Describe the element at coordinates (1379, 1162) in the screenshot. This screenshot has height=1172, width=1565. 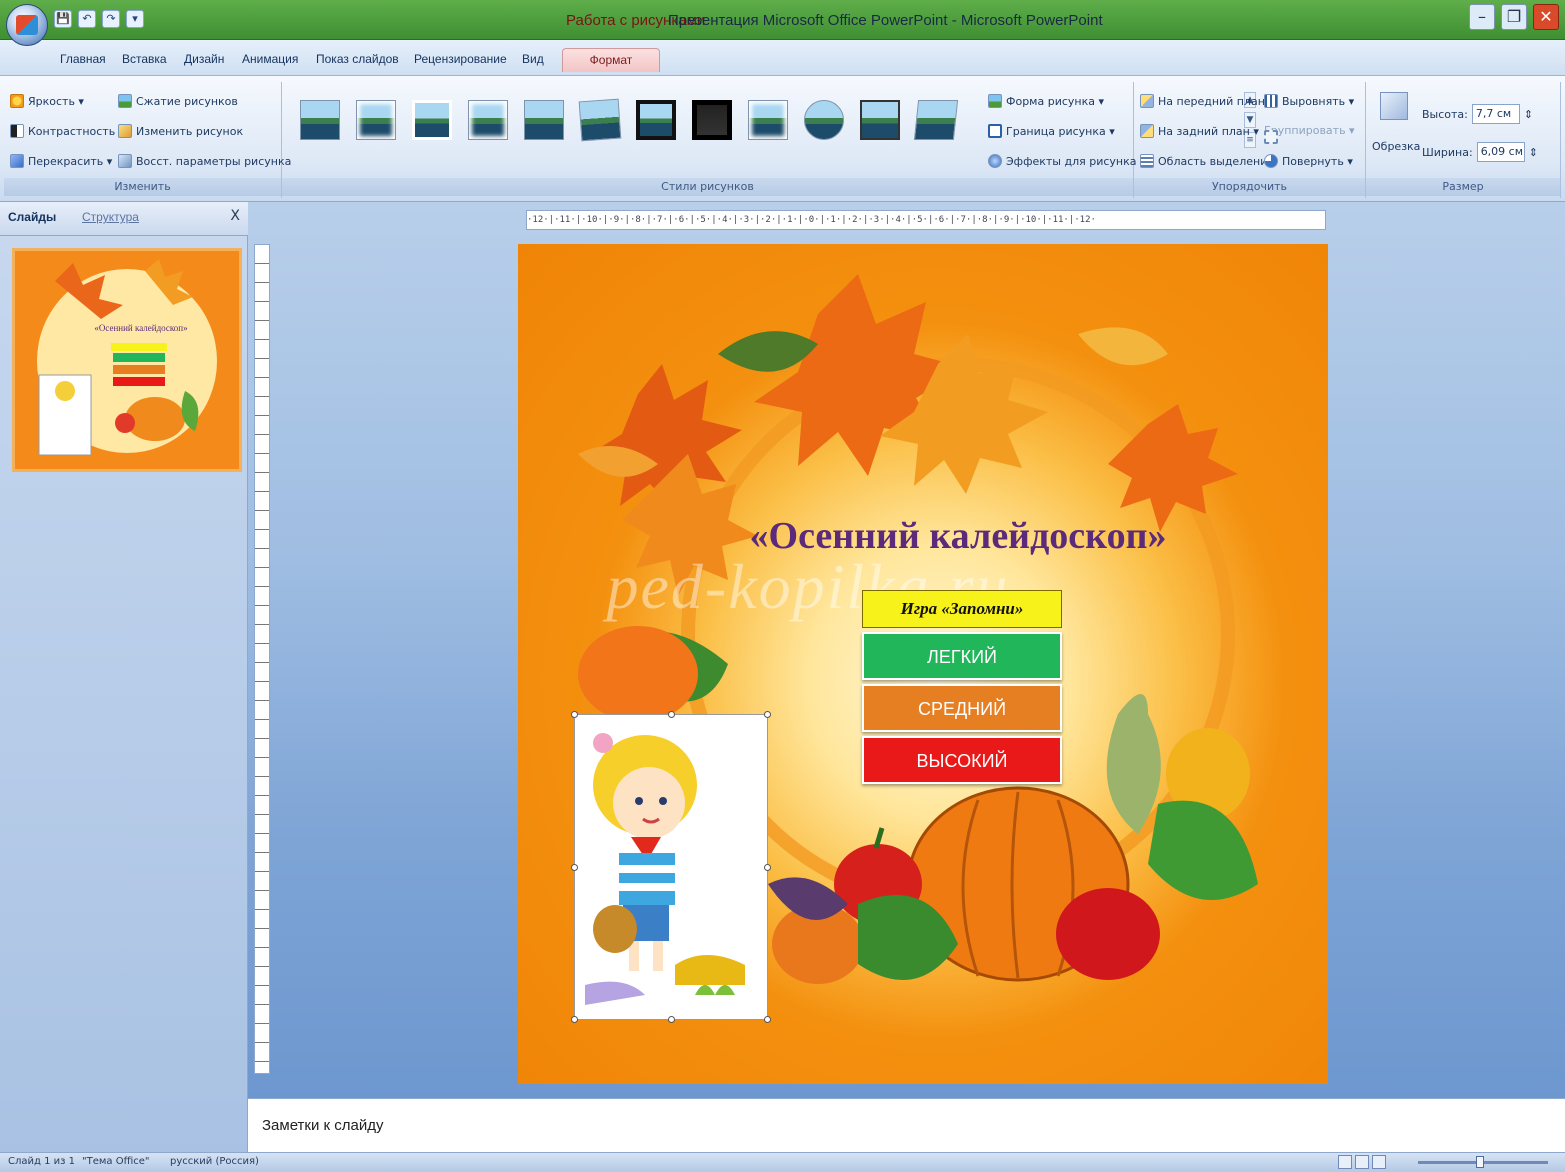
I see `slideshow-view-icon` at that location.